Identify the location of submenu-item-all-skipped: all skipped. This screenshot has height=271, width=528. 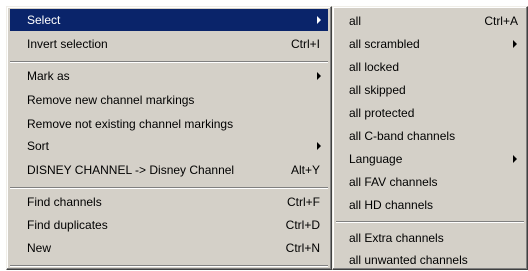
(430, 90).